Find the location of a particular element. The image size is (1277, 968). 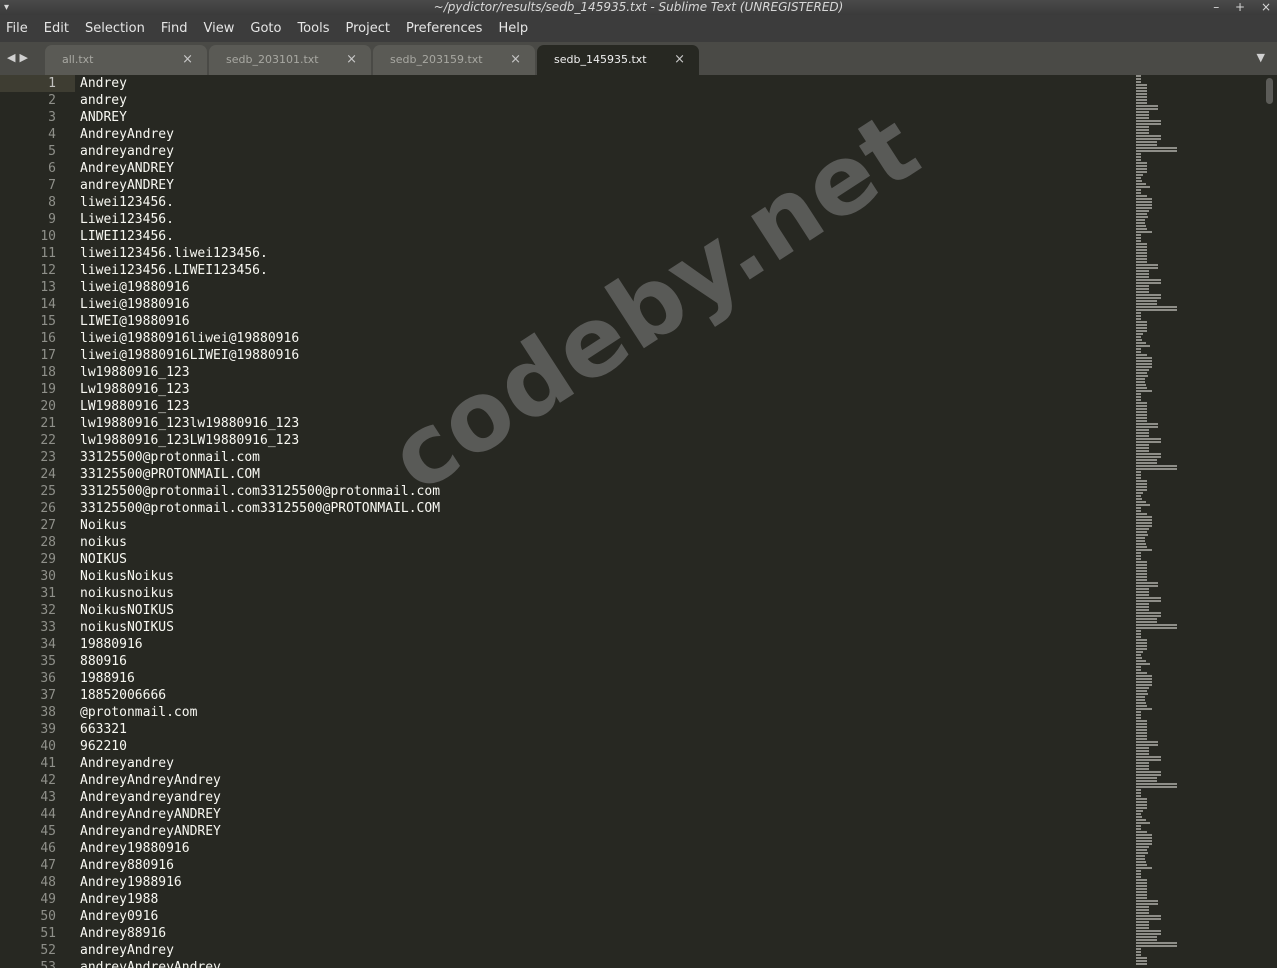

tab-dropdown-icon: ▼ is located at coordinates (1261, 57).